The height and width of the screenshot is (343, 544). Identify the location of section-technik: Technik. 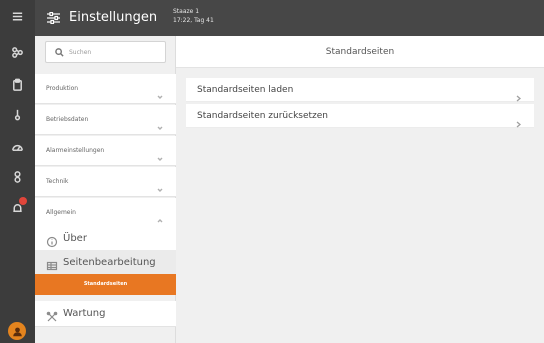
(105, 182).